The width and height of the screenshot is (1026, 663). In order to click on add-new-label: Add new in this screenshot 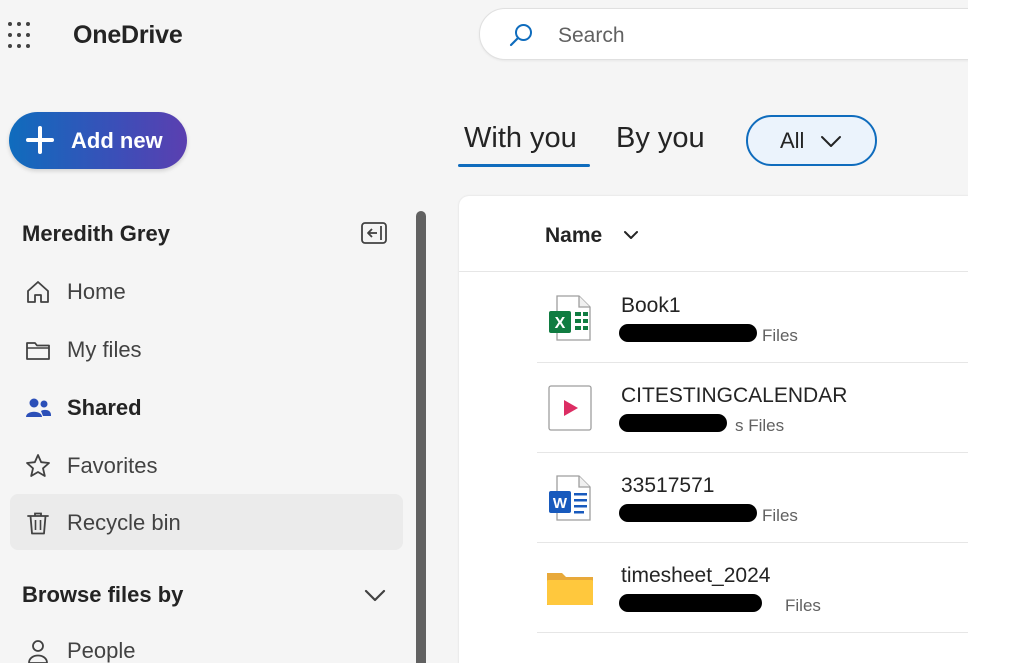, I will do `click(117, 140)`.